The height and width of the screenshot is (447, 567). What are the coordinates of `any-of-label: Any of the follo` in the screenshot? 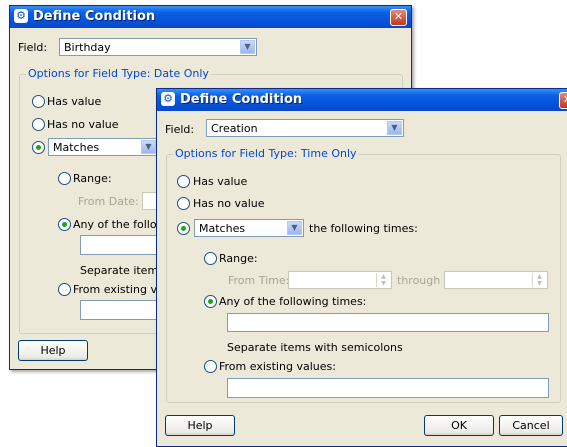 It's located at (115, 224).